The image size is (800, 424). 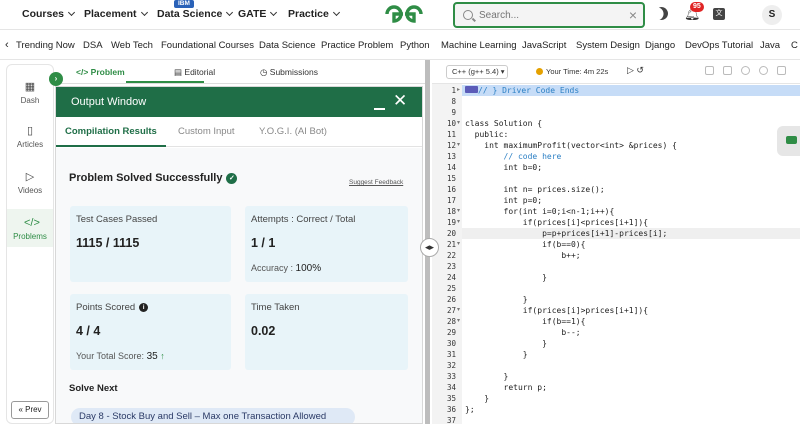 What do you see at coordinates (662, 14) in the screenshot?
I see `dark-mode-icon` at bounding box center [662, 14].